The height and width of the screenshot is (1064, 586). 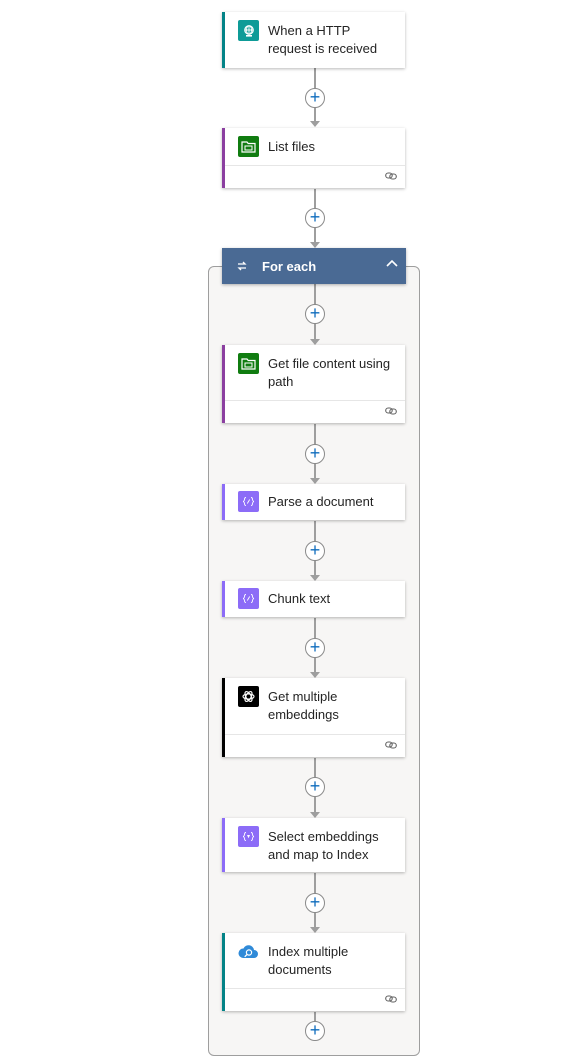 I want to click on openai-icon, so click(x=248, y=696).